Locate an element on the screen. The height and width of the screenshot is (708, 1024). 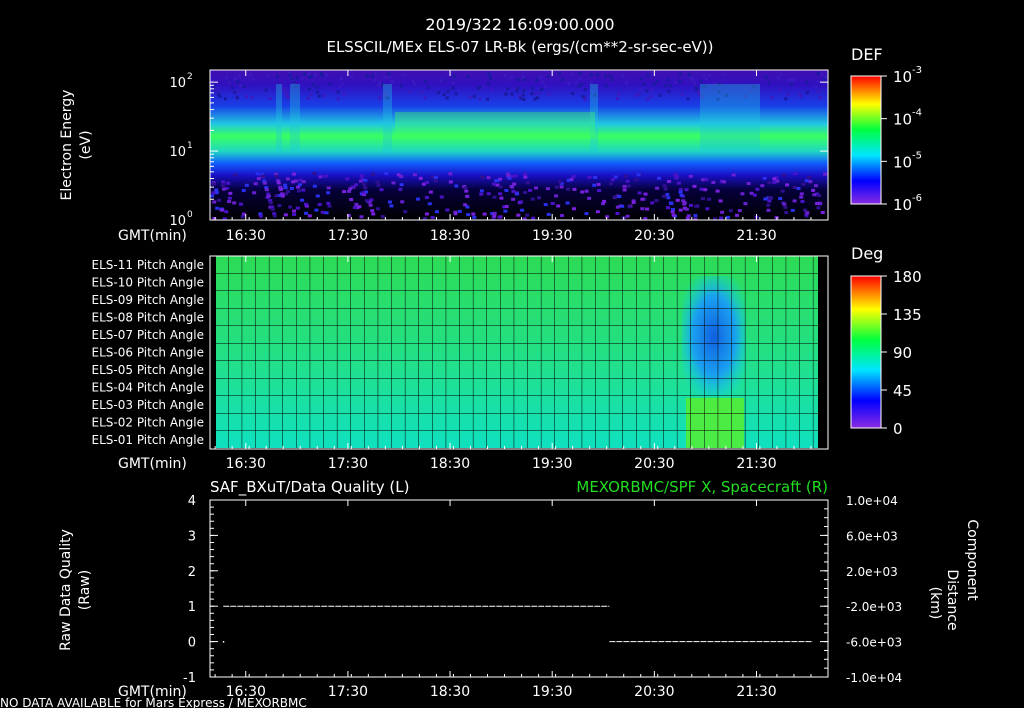
quality-left-tick-label: 2 is located at coordinates (192, 572).